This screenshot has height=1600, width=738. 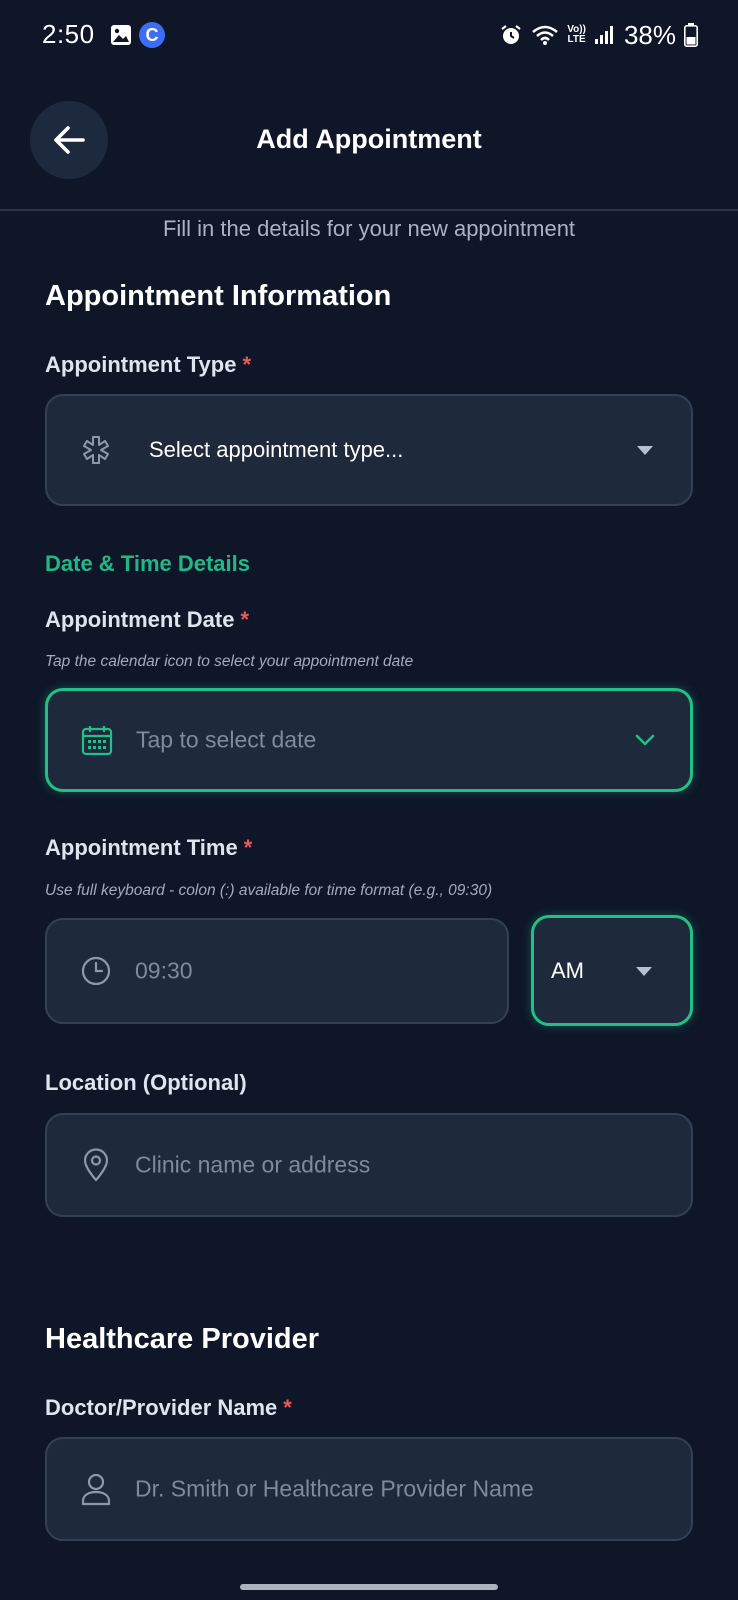 What do you see at coordinates (369, 740) in the screenshot?
I see `appointment-date-picker: Tap to select date` at bounding box center [369, 740].